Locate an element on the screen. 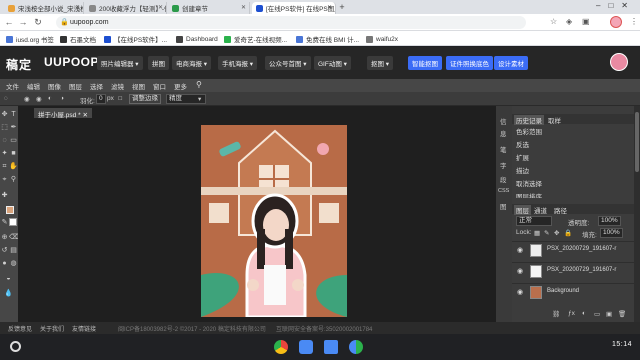 The width and height of the screenshot is (640, 360). lock-all-icon: 🔒 is located at coordinates (568, 233).